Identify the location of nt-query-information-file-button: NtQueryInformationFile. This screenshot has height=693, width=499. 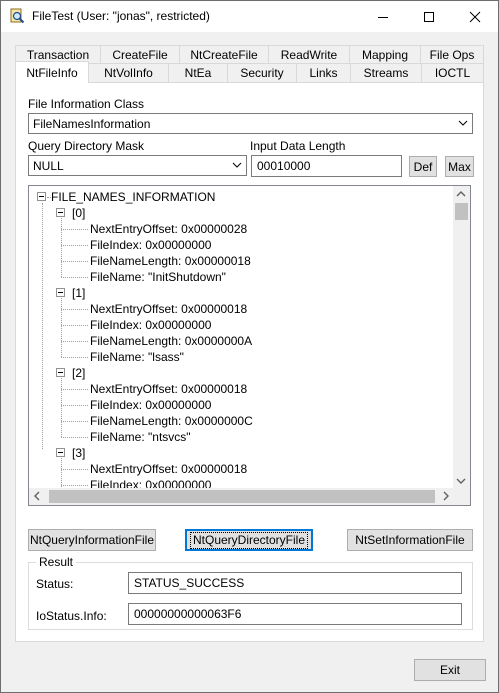
(92, 540).